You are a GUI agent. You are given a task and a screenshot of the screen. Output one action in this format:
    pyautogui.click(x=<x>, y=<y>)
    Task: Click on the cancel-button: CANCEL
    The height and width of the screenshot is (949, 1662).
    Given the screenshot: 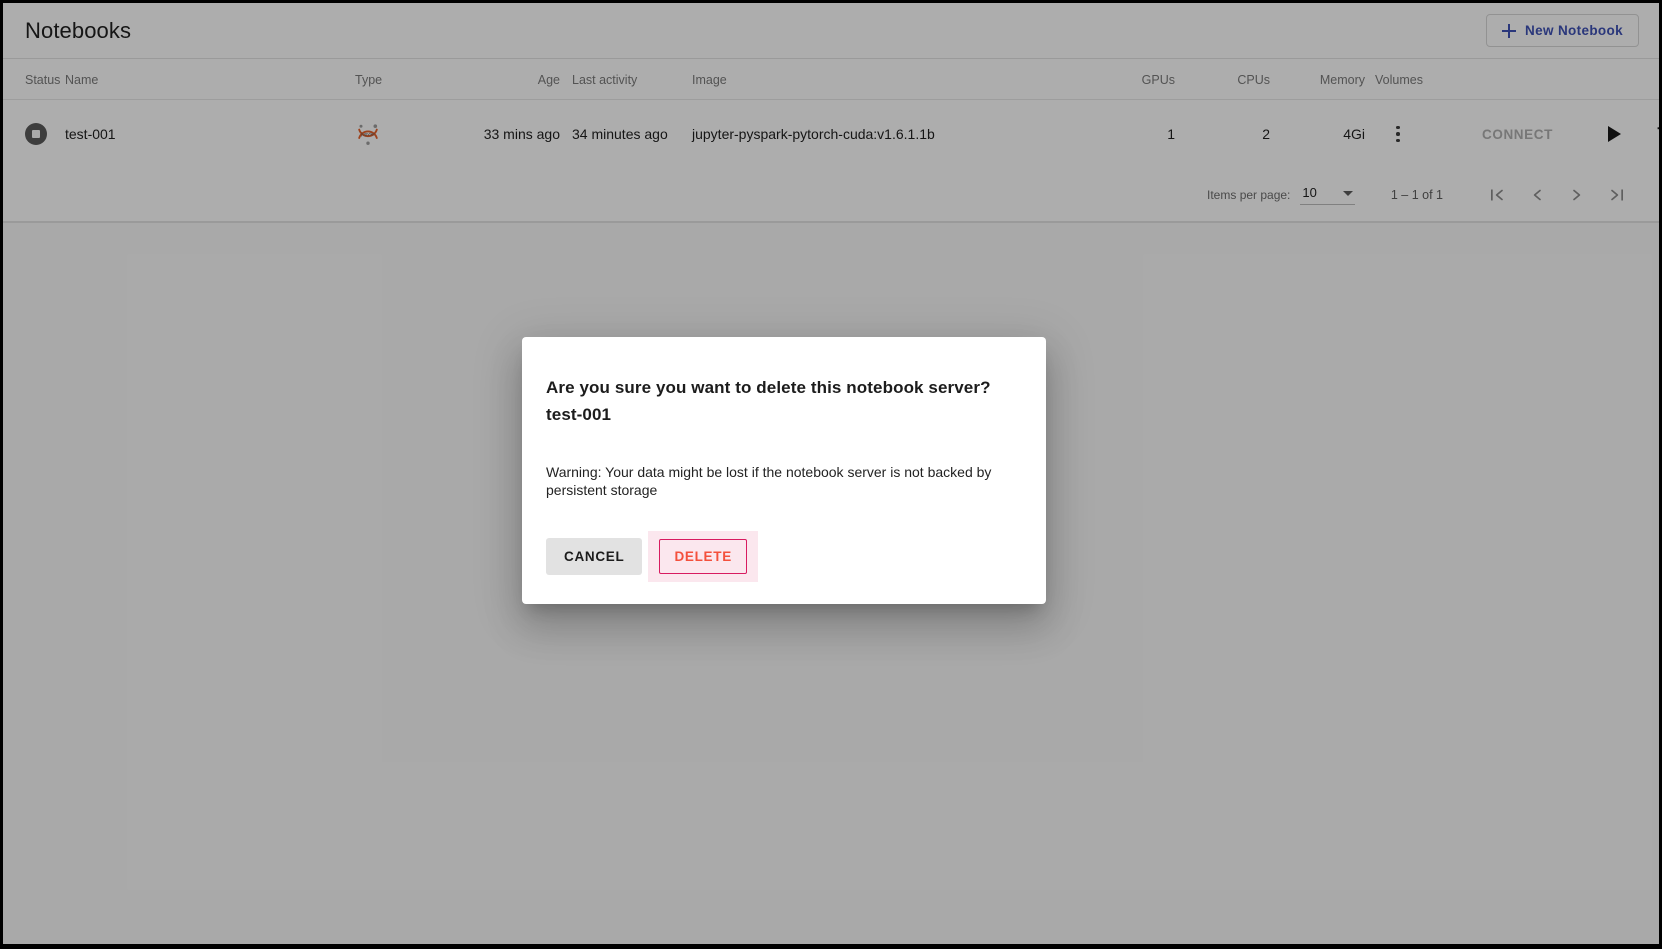 What is the action you would take?
    pyautogui.click(x=594, y=556)
    